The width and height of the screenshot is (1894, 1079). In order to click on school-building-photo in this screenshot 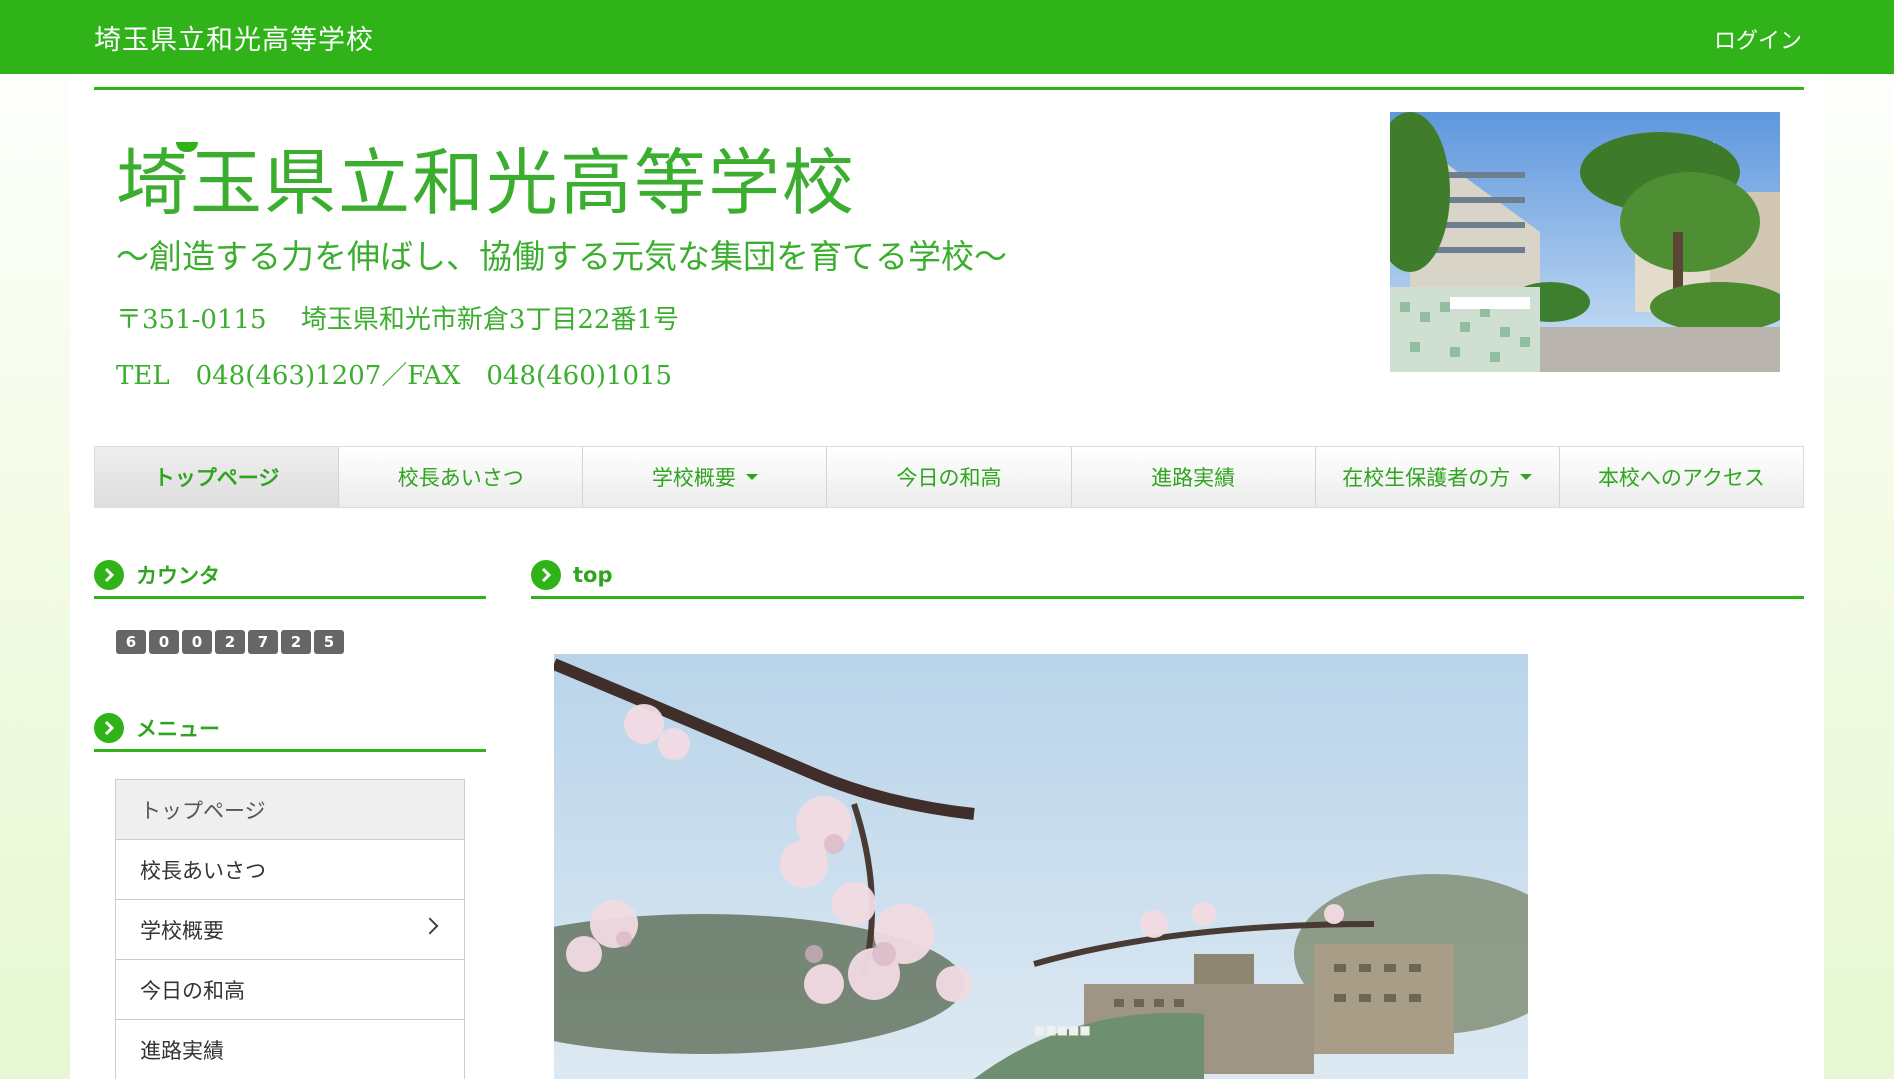, I will do `click(1585, 242)`.